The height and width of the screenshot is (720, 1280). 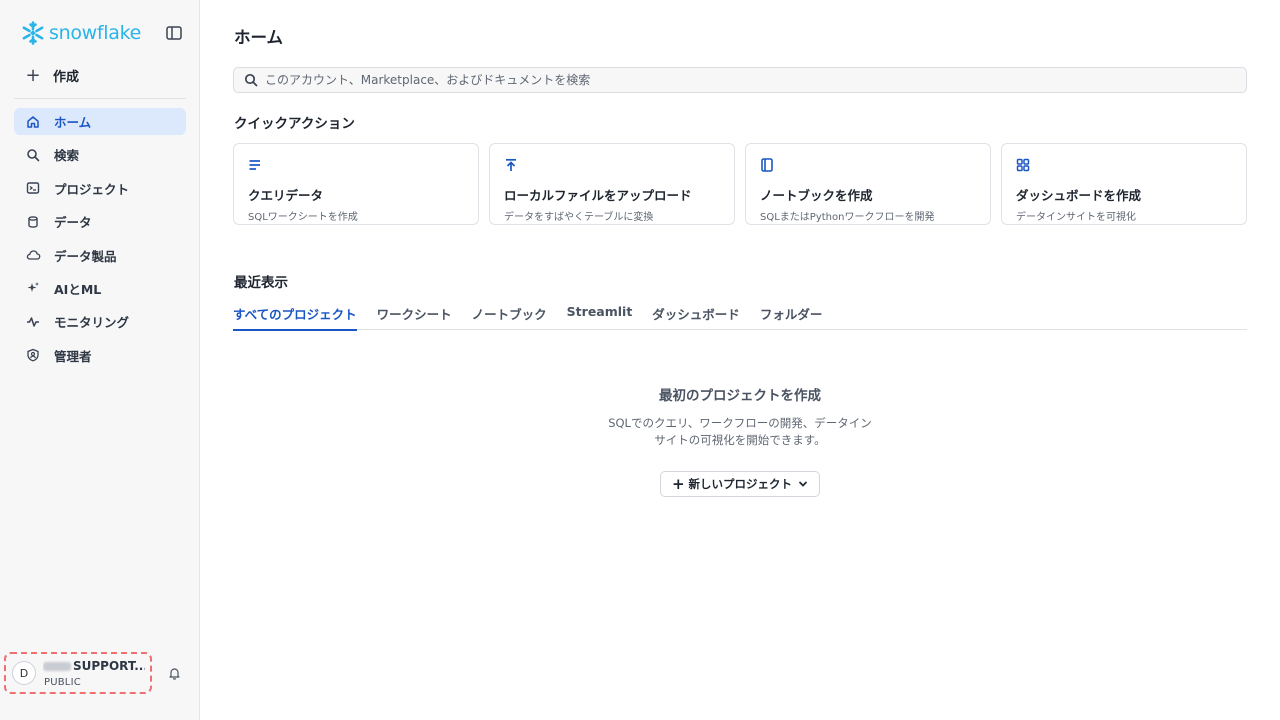 What do you see at coordinates (1023, 165) in the screenshot?
I see `dashboard-grid-icon` at bounding box center [1023, 165].